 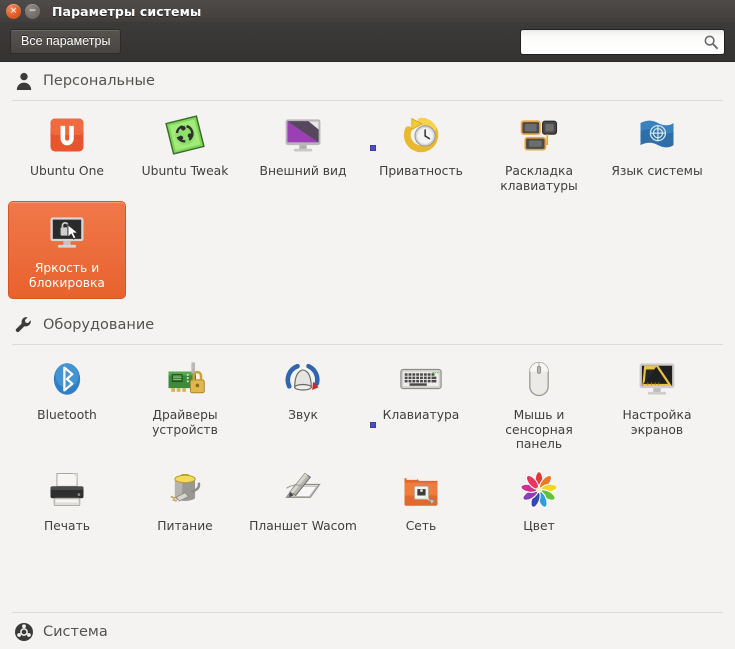 I want to click on keyboard-layout-icon, so click(x=539, y=135).